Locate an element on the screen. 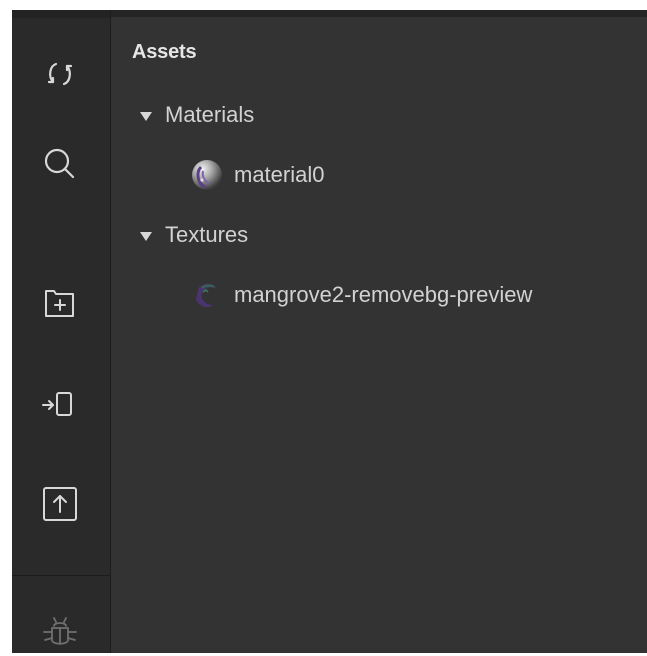 The width and height of the screenshot is (647, 656). toolbar-divider is located at coordinates (61, 575).